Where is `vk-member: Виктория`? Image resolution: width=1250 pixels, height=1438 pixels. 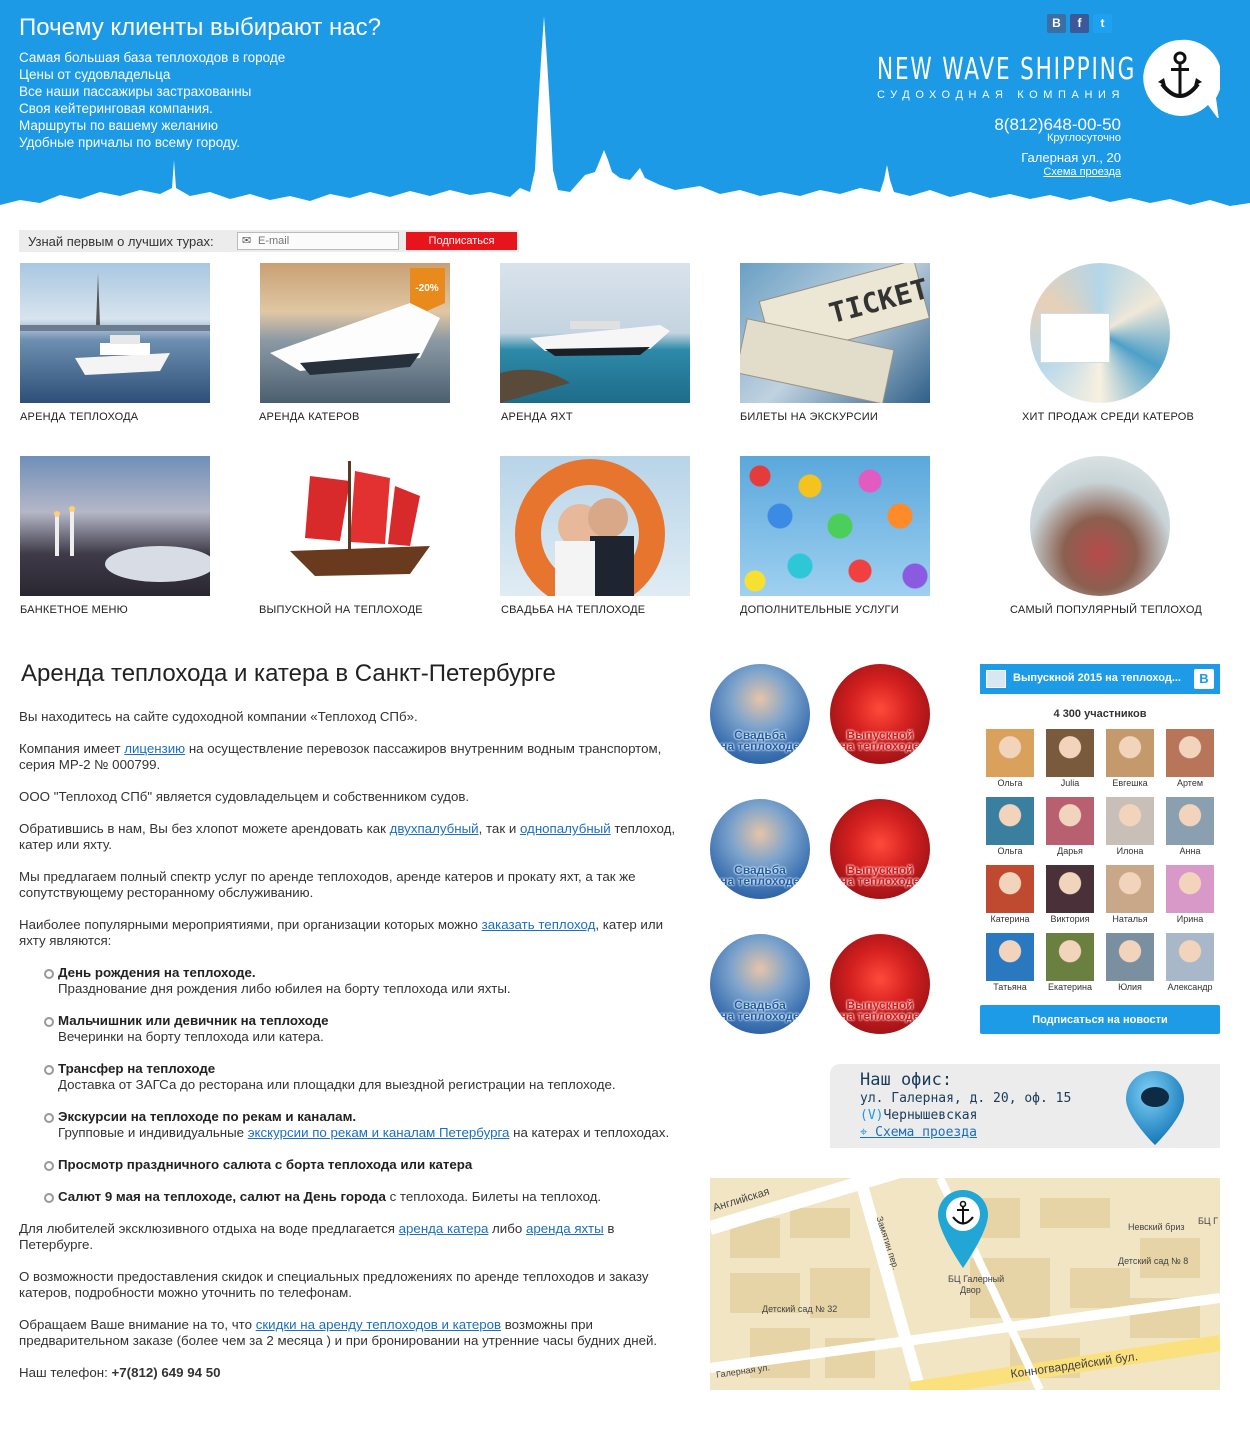 vk-member: Виктория is located at coordinates (1070, 894).